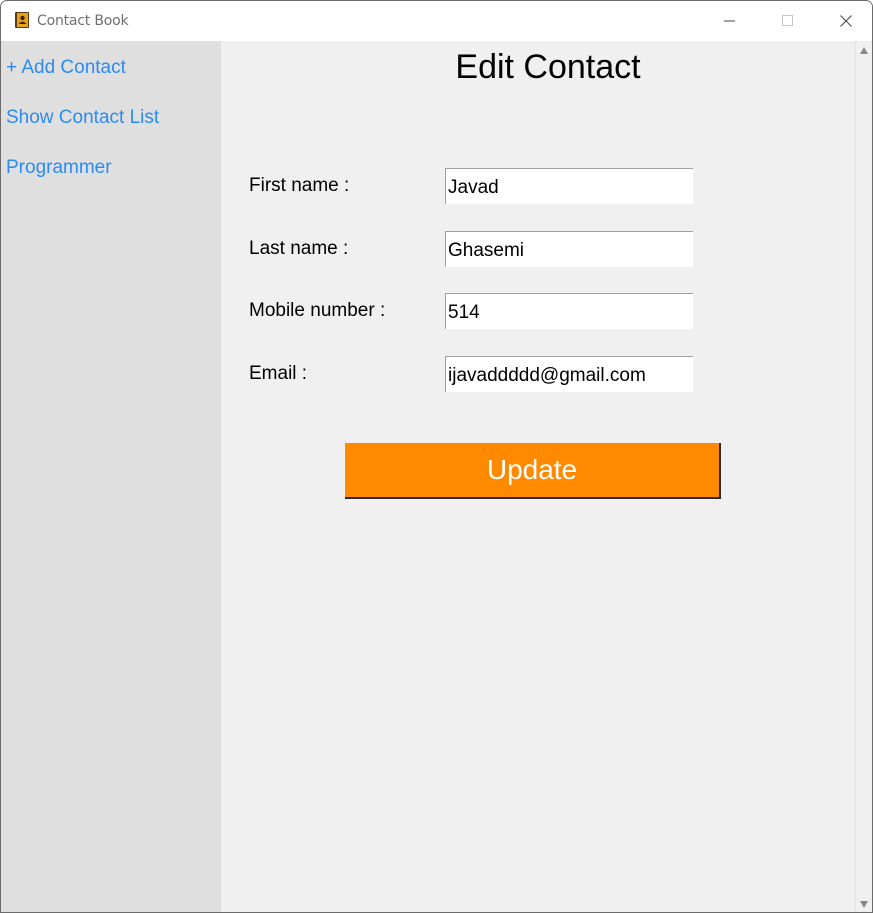  I want to click on scroll-up-icon, so click(864, 50).